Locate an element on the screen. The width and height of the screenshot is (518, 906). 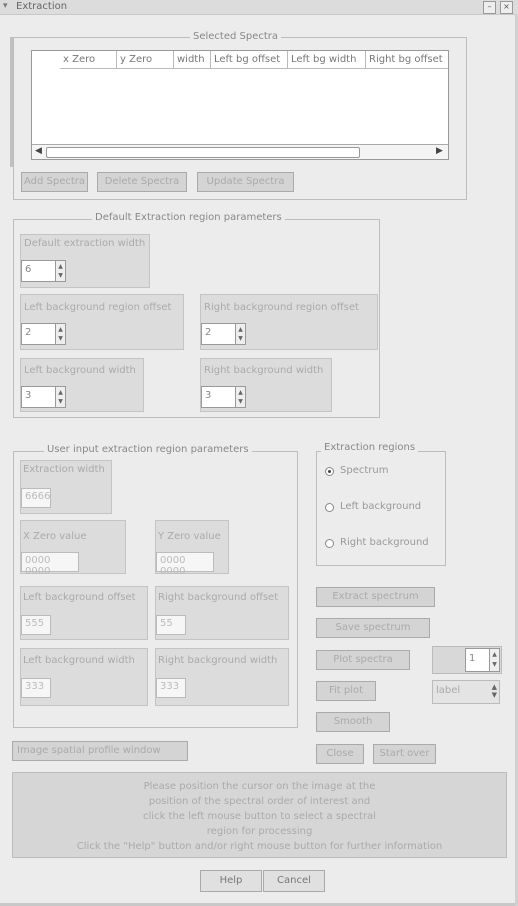
column-header-y-zero: y Zero is located at coordinates (145, 60).